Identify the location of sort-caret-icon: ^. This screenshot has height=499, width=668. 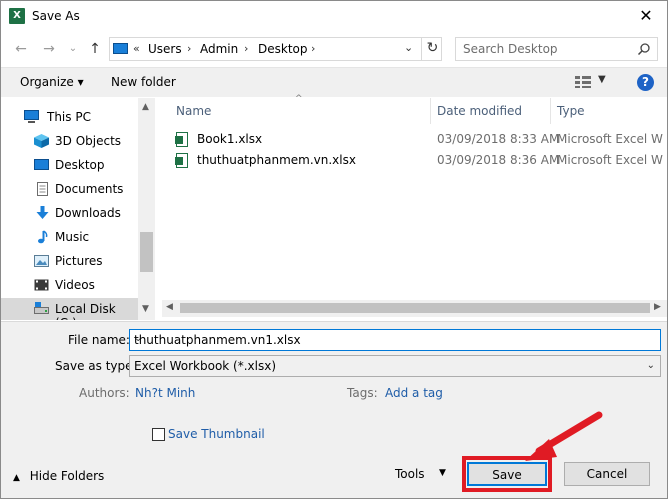
(299, 99).